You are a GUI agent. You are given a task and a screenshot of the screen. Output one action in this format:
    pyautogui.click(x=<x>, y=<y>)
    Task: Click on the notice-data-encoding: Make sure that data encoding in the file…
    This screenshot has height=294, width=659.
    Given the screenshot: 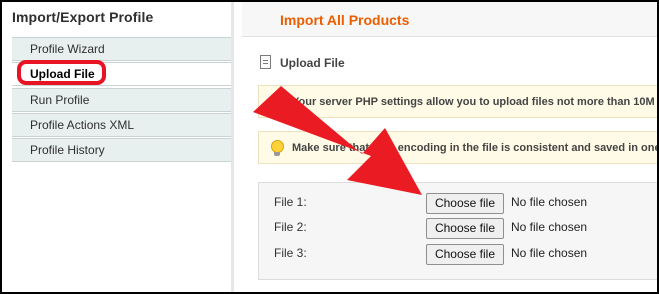 What is the action you would take?
    pyautogui.click(x=458, y=147)
    